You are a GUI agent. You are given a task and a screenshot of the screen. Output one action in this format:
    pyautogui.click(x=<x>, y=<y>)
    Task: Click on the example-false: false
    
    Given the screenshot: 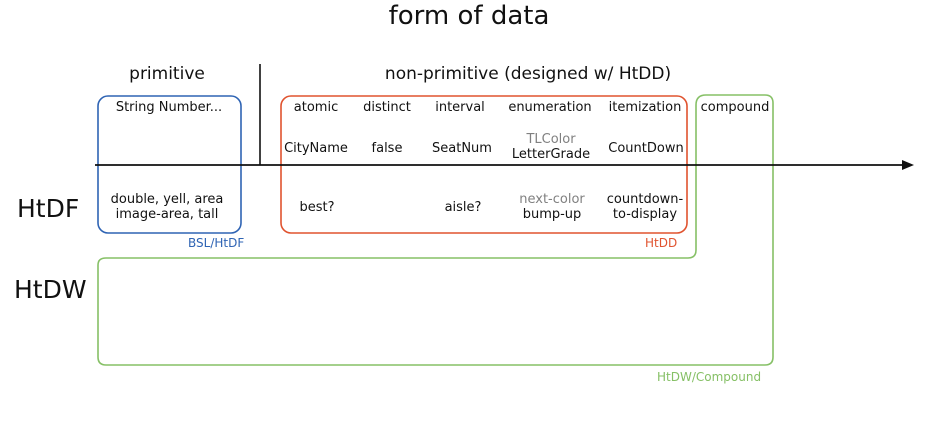 What is the action you would take?
    pyautogui.click(x=387, y=148)
    